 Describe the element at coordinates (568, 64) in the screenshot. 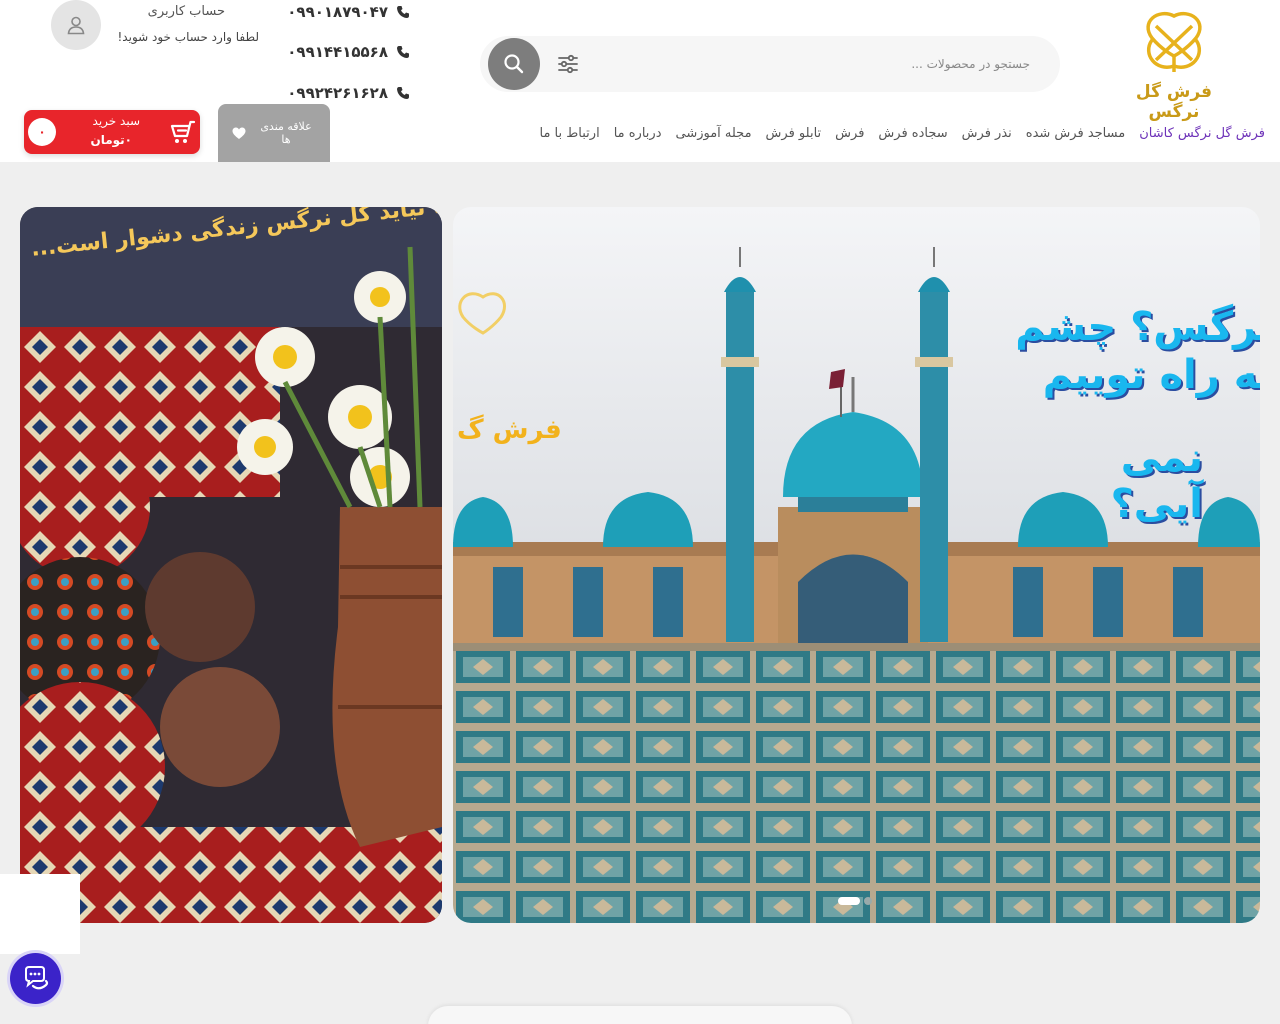

I see `filter-icon` at that location.